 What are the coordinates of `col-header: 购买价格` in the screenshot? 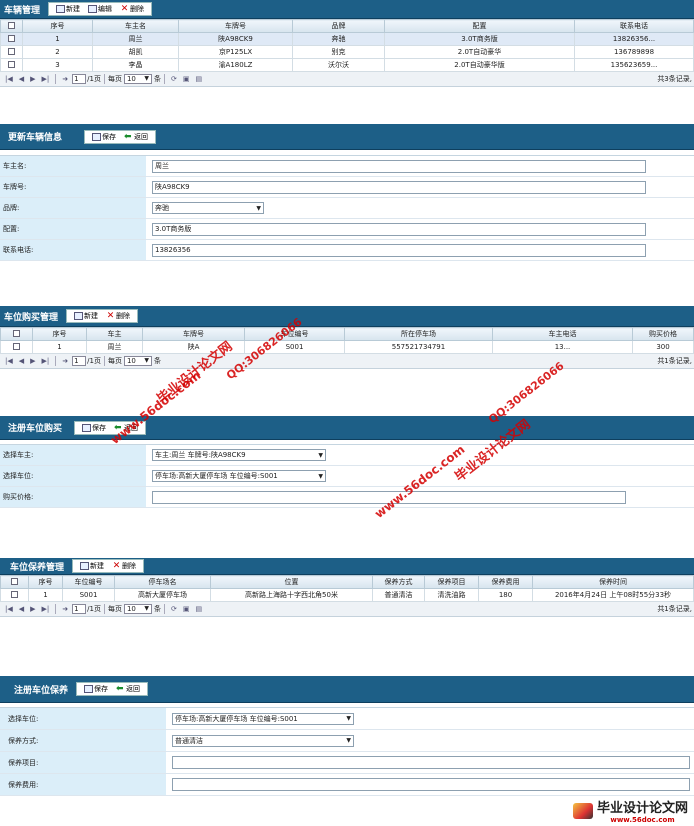 It's located at (663, 334).